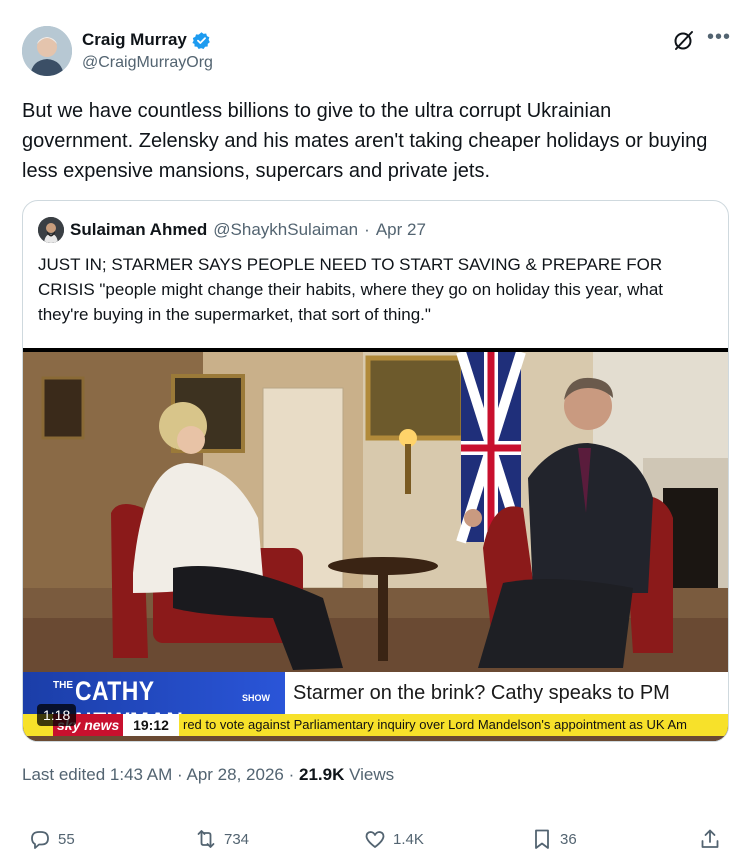 This screenshot has width=749, height=865. I want to click on reply-icon, so click(40, 840).